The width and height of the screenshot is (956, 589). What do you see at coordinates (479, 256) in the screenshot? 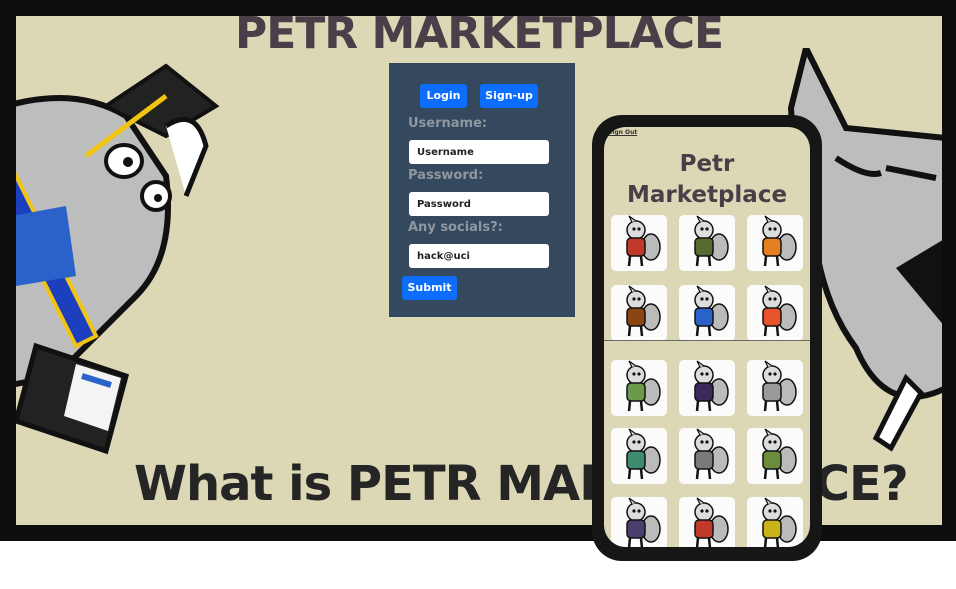
I see `socials-input` at bounding box center [479, 256].